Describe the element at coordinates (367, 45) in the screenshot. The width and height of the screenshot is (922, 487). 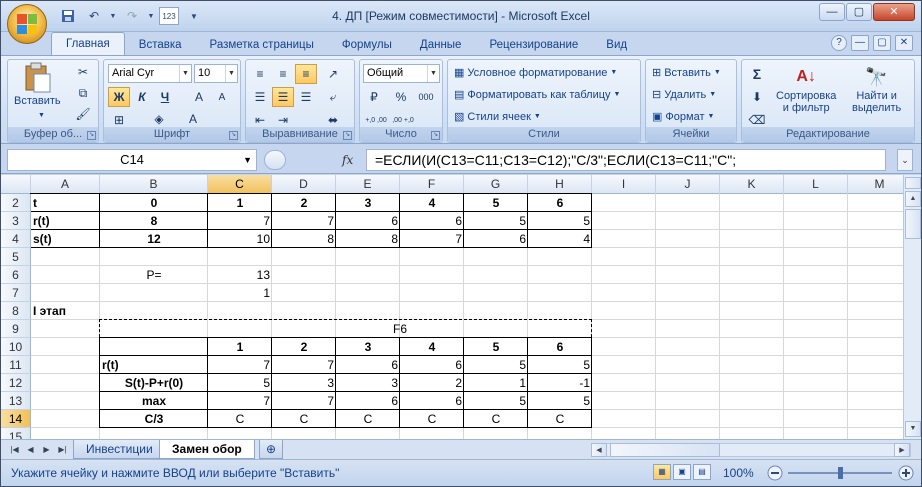
I see `tab-formulas: Формулы` at that location.